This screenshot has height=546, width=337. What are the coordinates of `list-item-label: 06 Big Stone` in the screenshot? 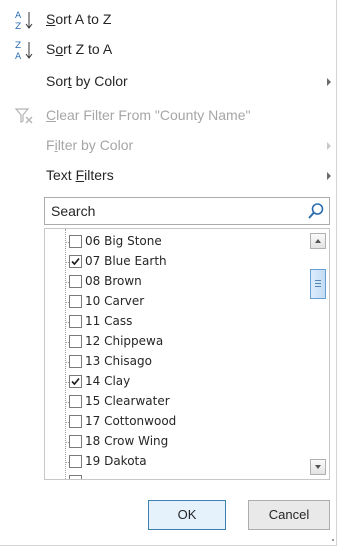 It's located at (123, 241).